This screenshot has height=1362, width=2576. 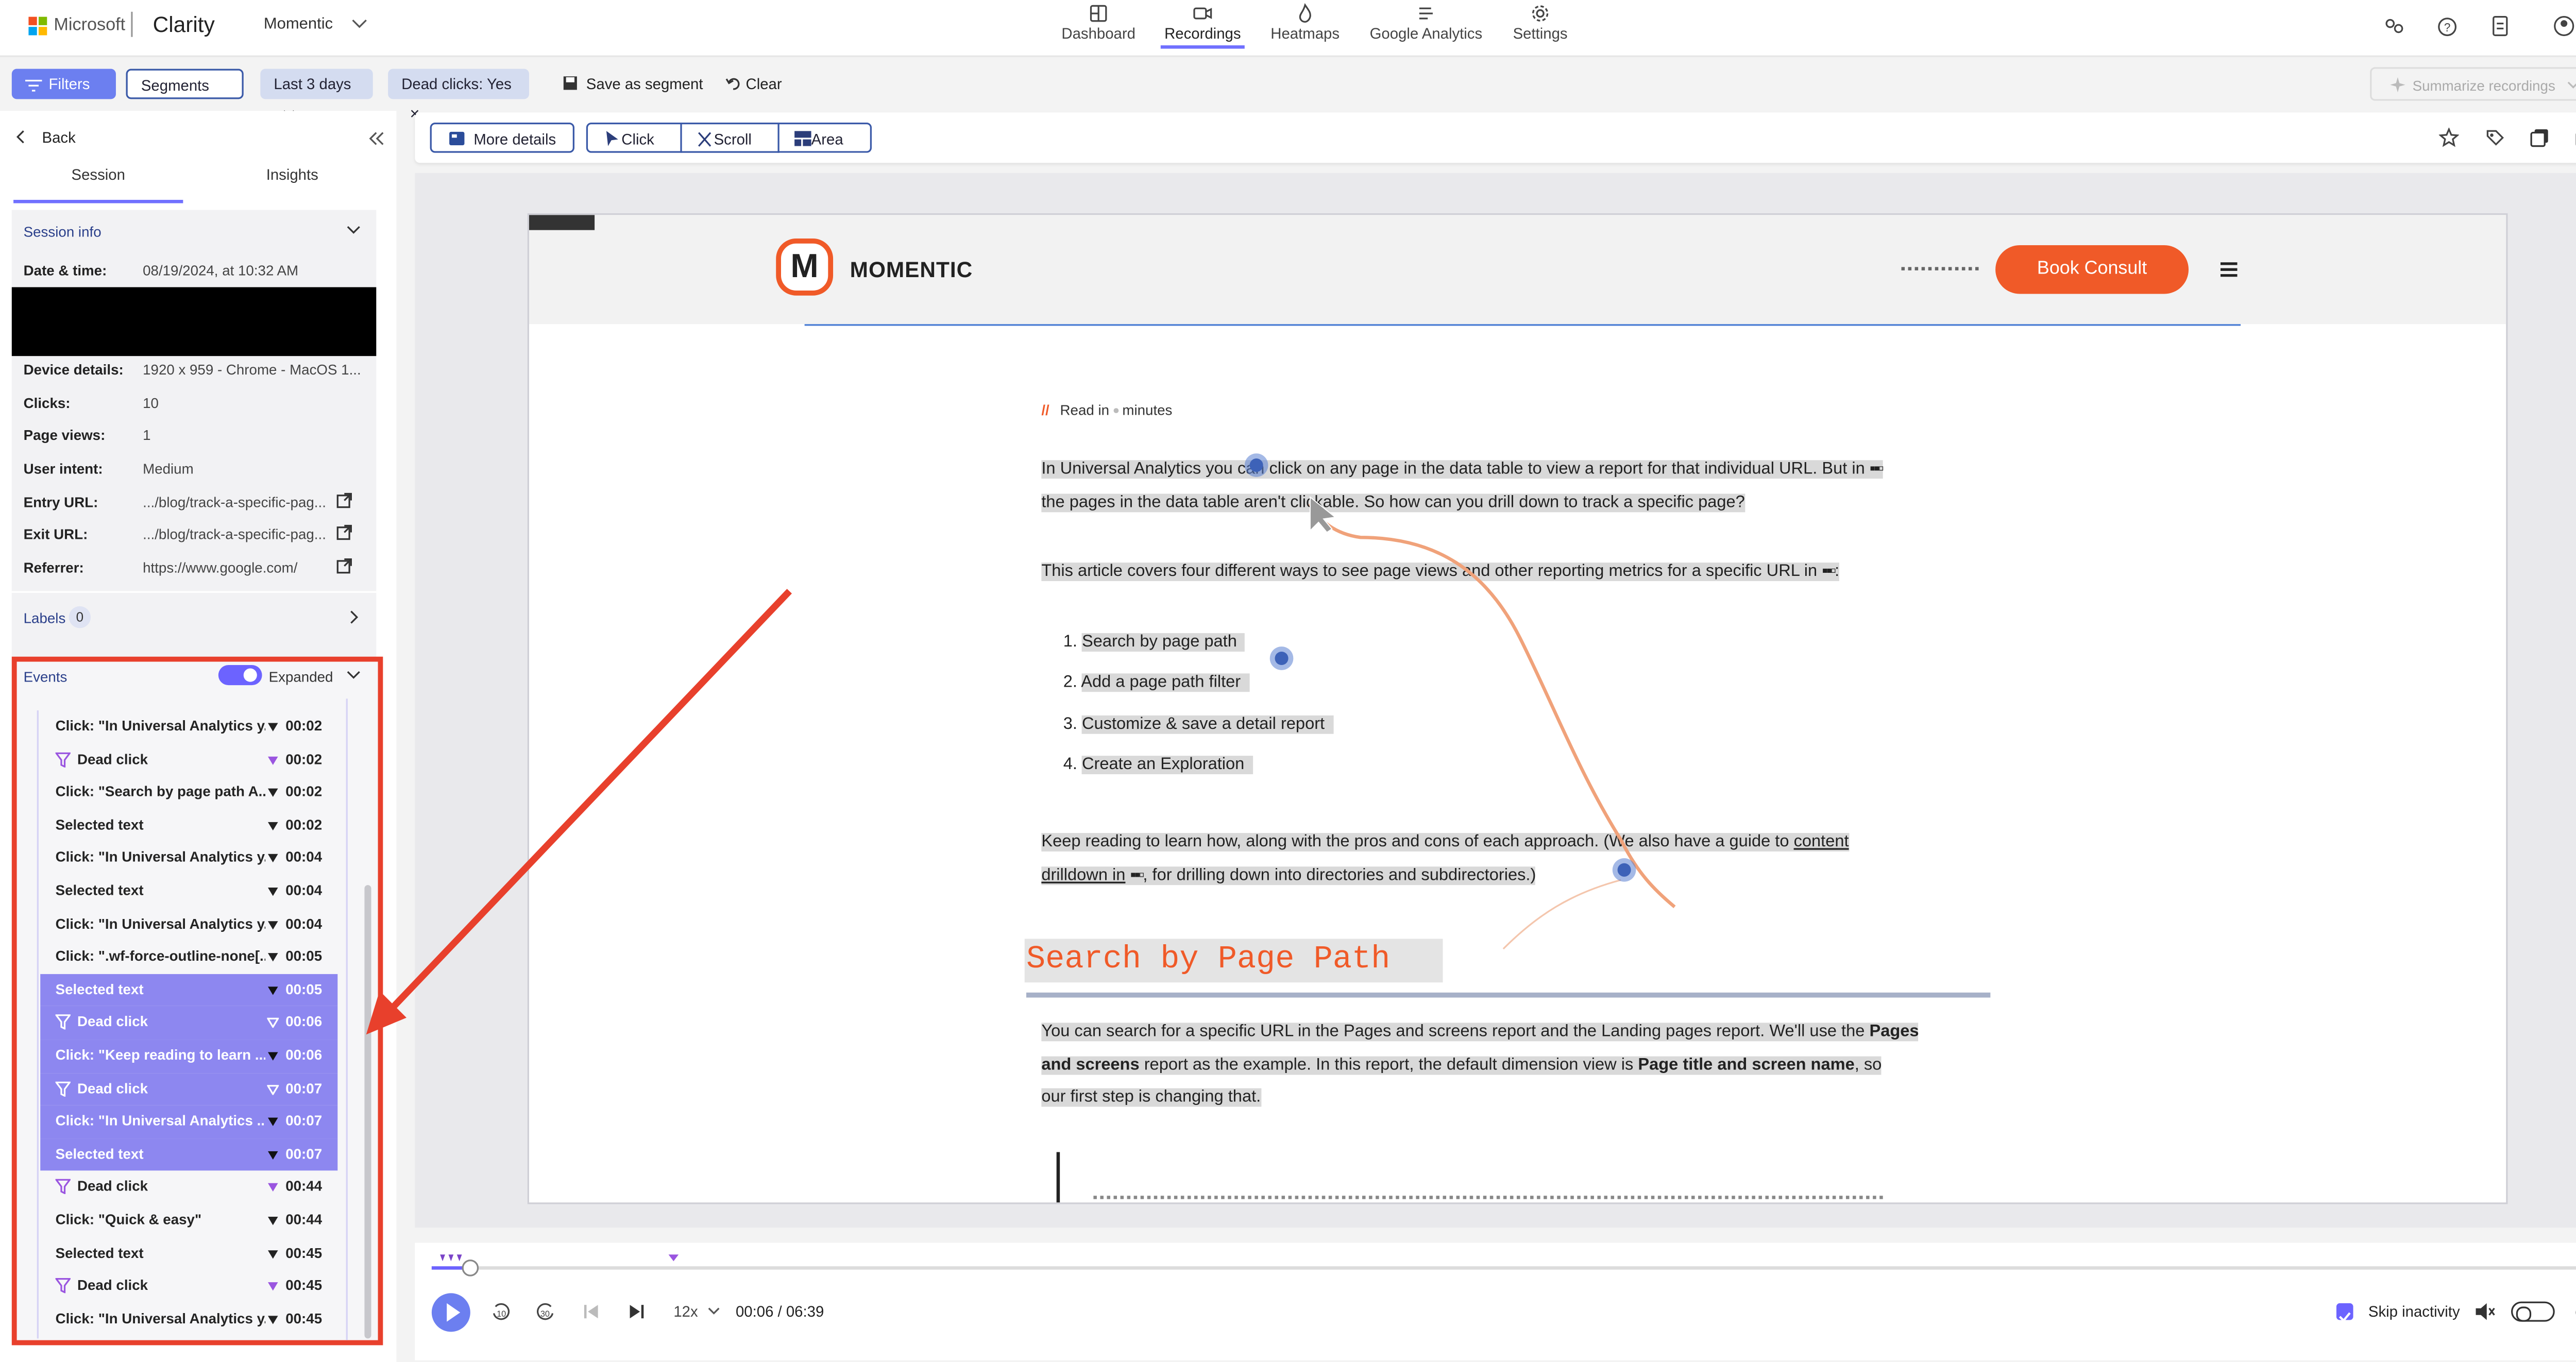 I want to click on svg-text: 30, so click(x=545, y=1314).